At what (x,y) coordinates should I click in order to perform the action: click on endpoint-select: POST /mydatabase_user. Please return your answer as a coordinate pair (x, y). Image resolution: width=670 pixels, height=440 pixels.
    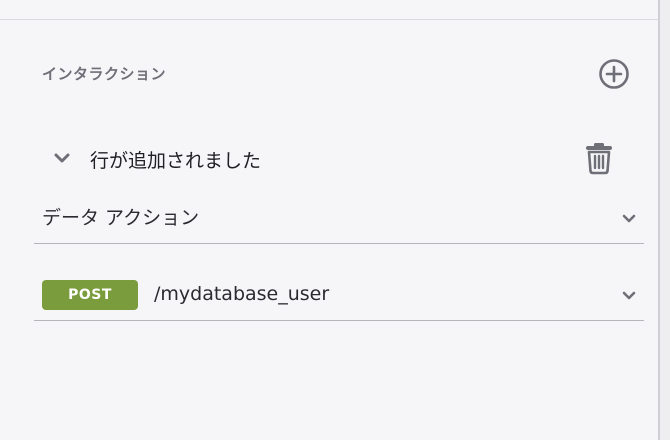
    Looking at the image, I should click on (339, 296).